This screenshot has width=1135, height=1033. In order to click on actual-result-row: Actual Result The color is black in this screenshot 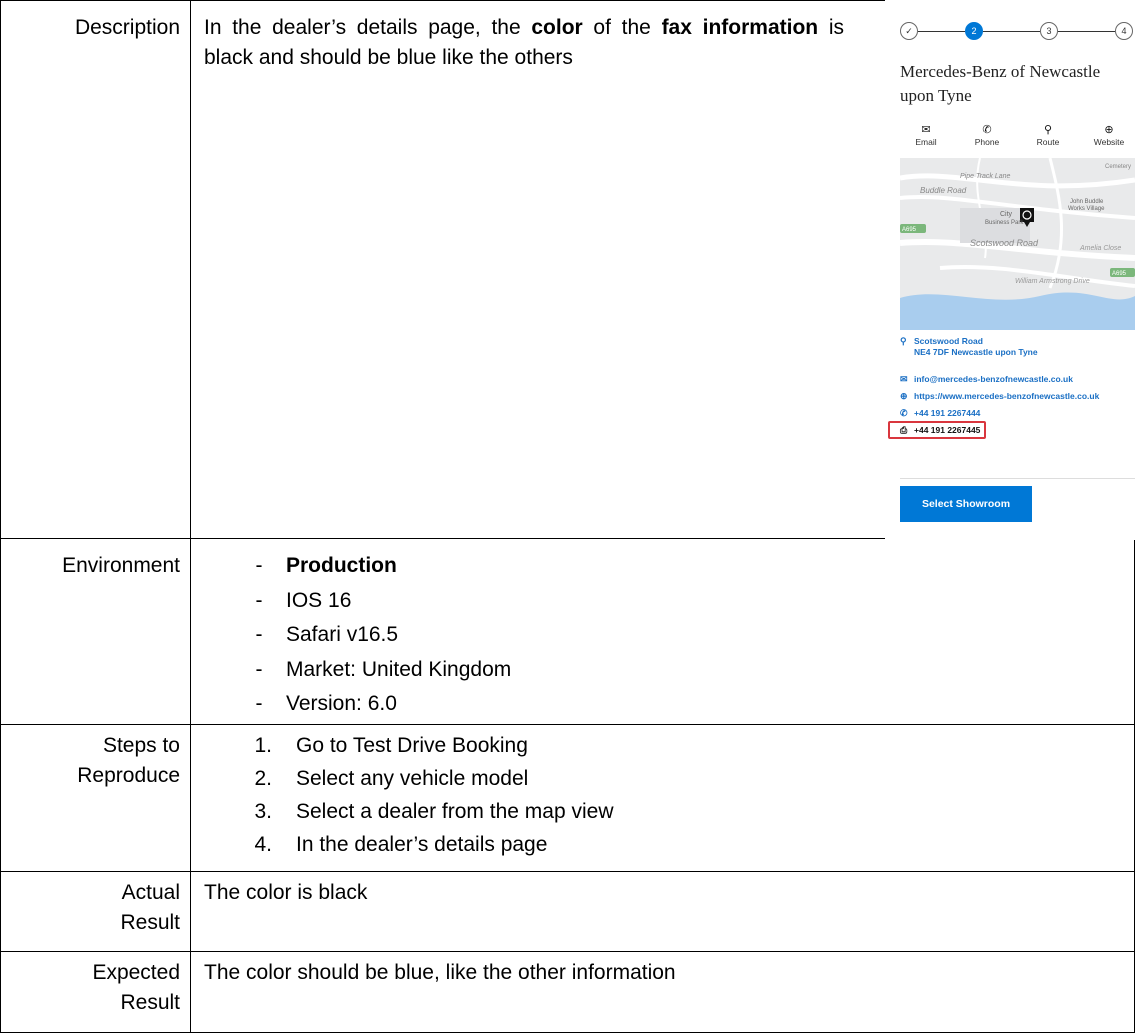, I will do `click(567, 911)`.